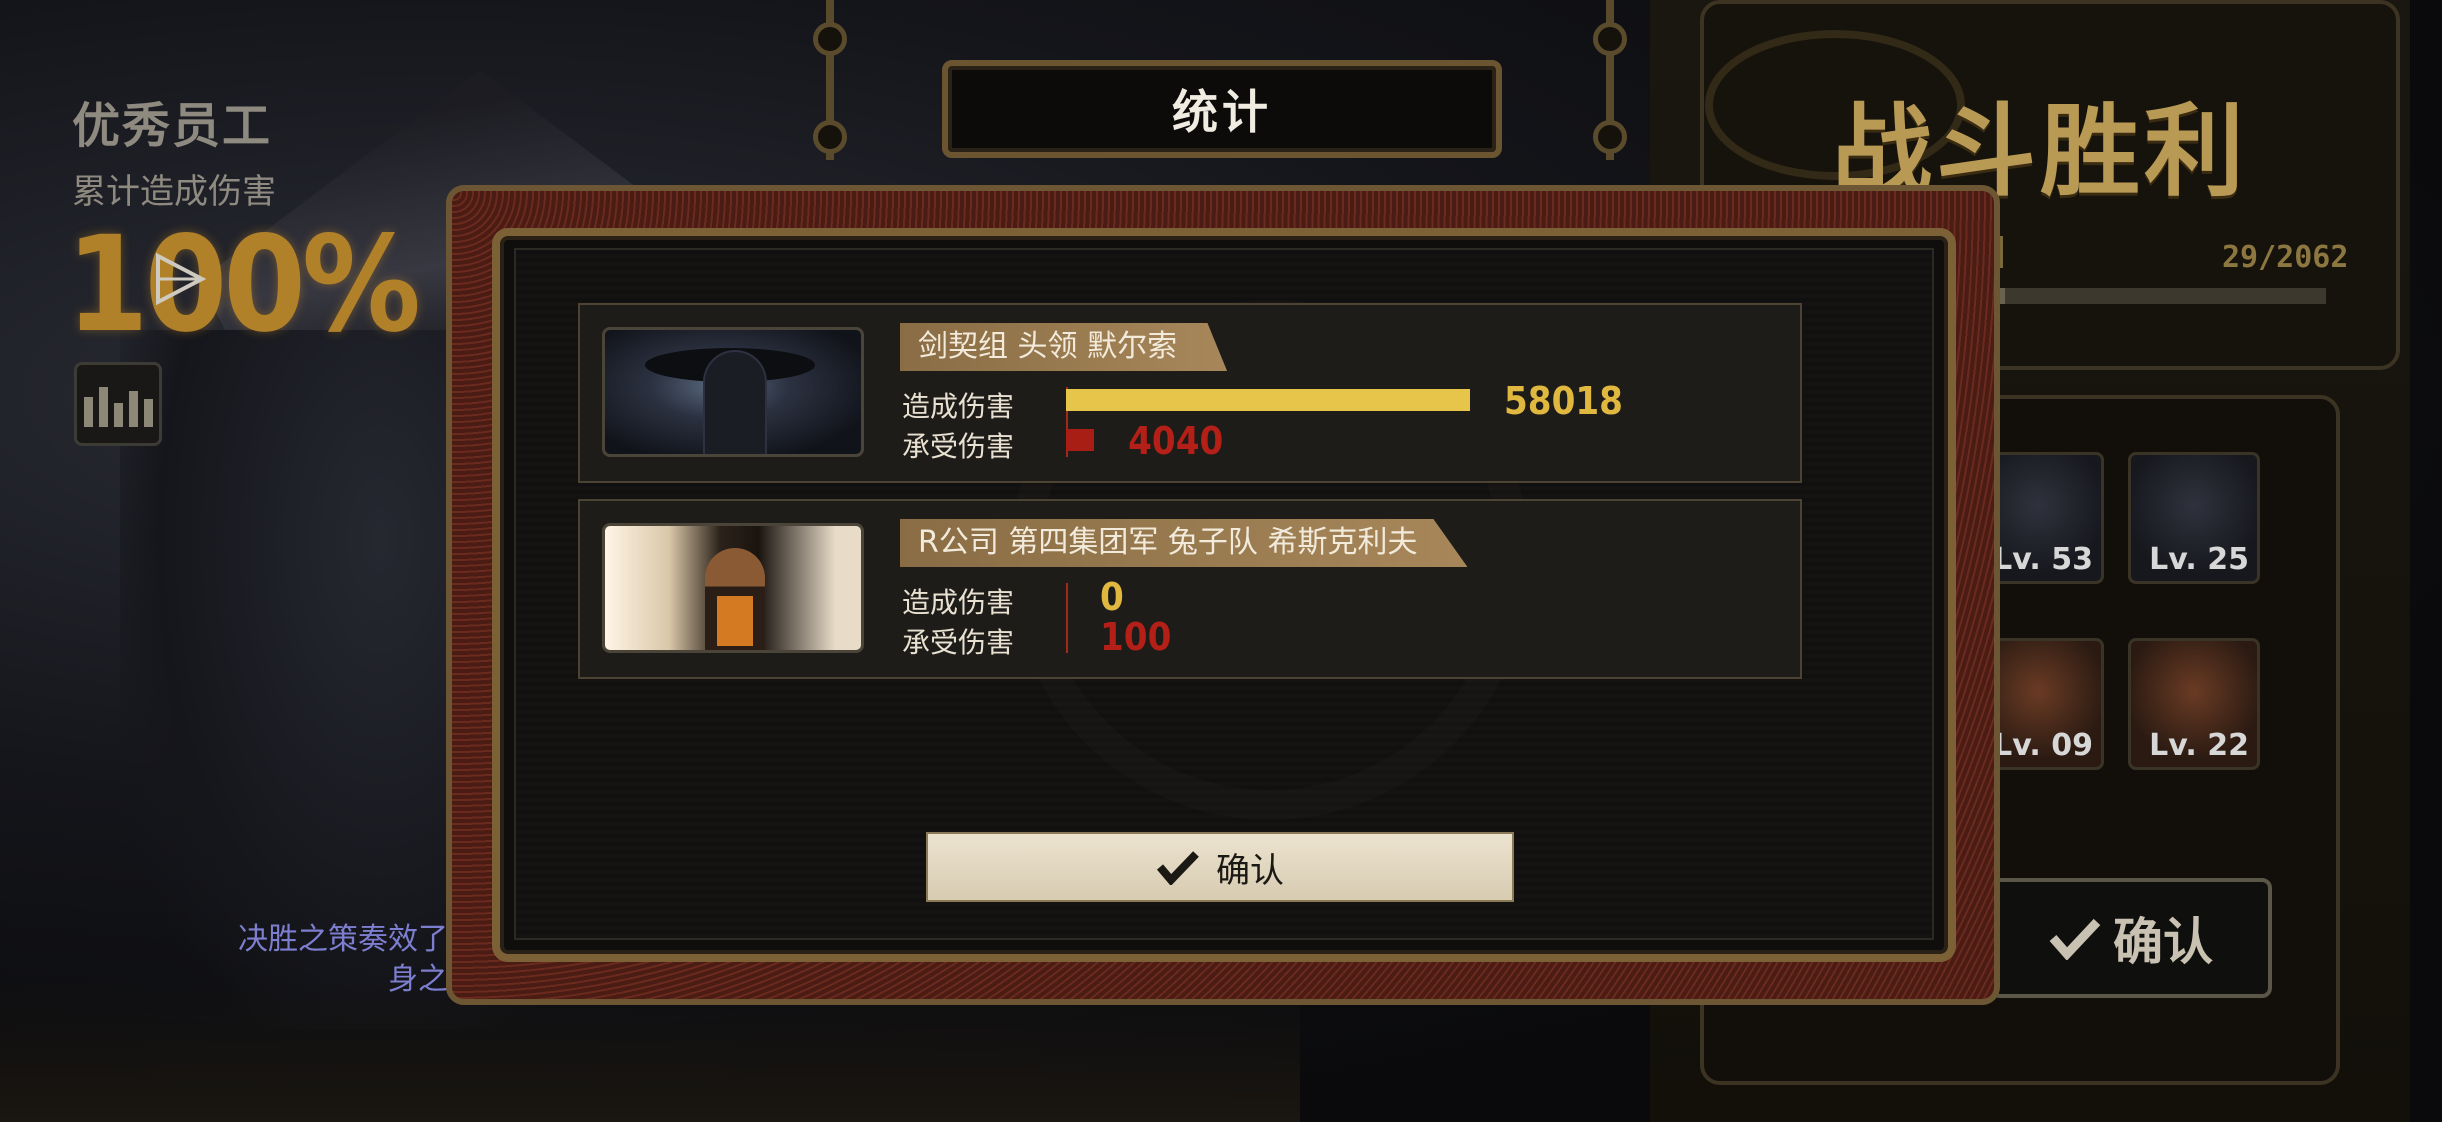 The width and height of the screenshot is (2442, 1122). I want to click on result-confirm-label: 确认, so click(2163, 942).